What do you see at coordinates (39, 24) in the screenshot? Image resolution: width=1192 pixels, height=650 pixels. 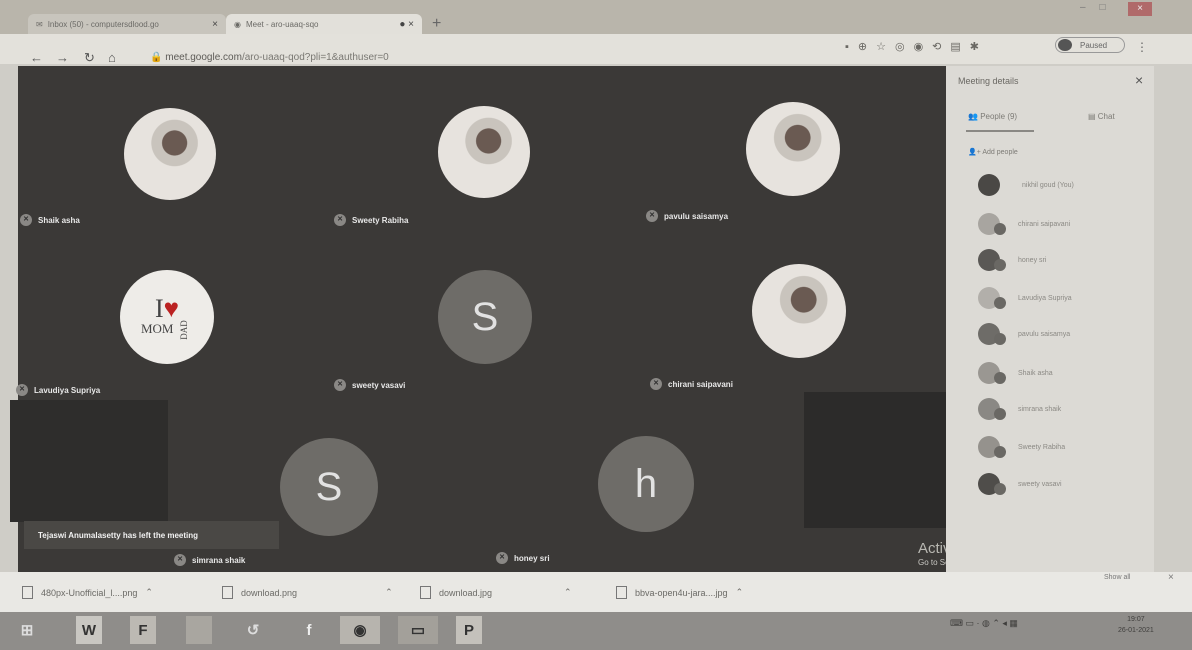 I see `mail-icon: ✉` at bounding box center [39, 24].